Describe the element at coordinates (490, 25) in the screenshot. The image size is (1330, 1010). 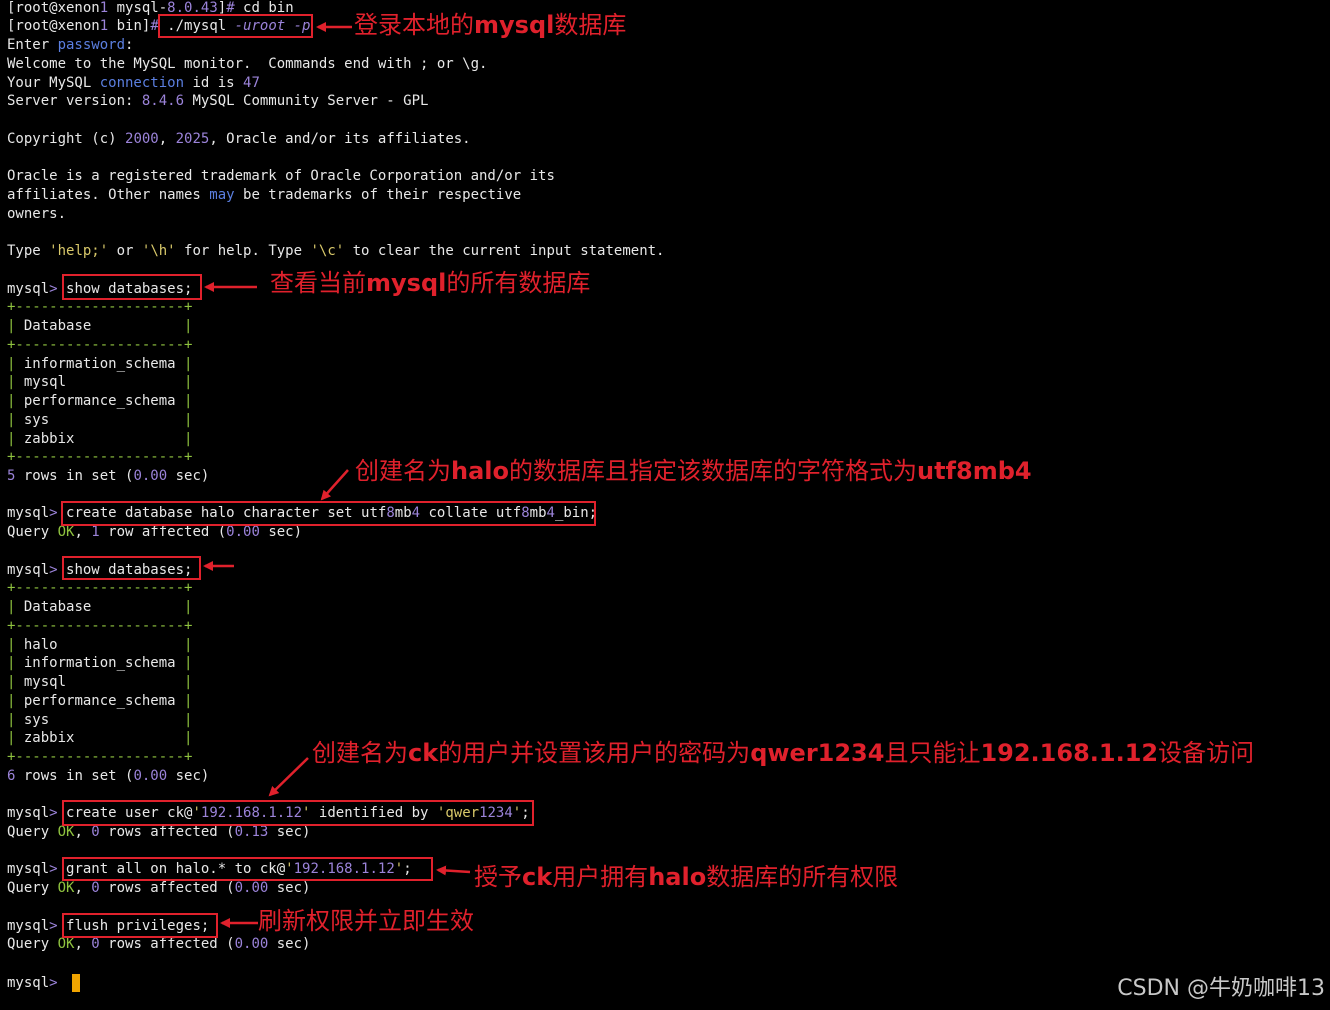
I see `annotation-login: 登录本地的mysql数据库` at that location.